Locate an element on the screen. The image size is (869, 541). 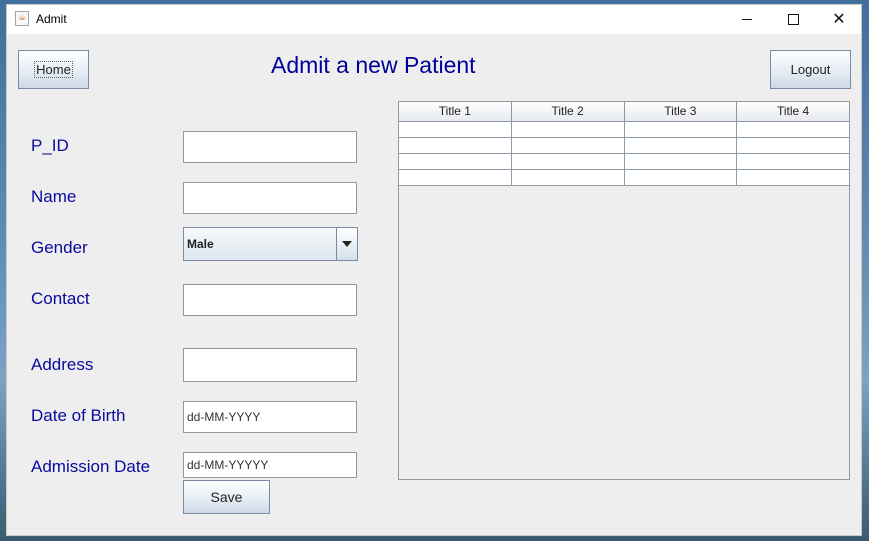
gender-label: Gender is located at coordinates (59, 247).